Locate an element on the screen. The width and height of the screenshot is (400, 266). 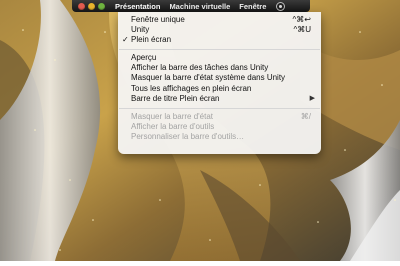
menu-item-masquer-la-barre-d-etat: Masquer la barre d'état ⌘/ is located at coordinates (219, 117).